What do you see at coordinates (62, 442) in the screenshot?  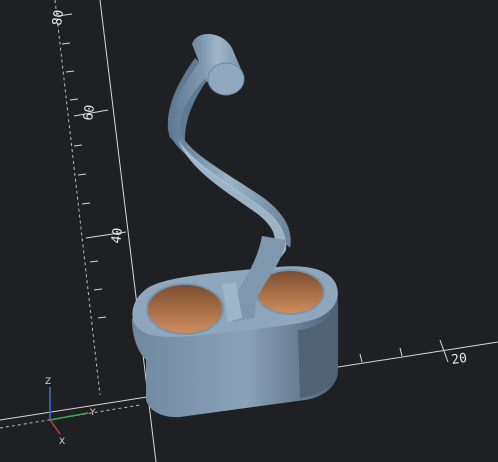 I see `gizmo-x-label: X` at bounding box center [62, 442].